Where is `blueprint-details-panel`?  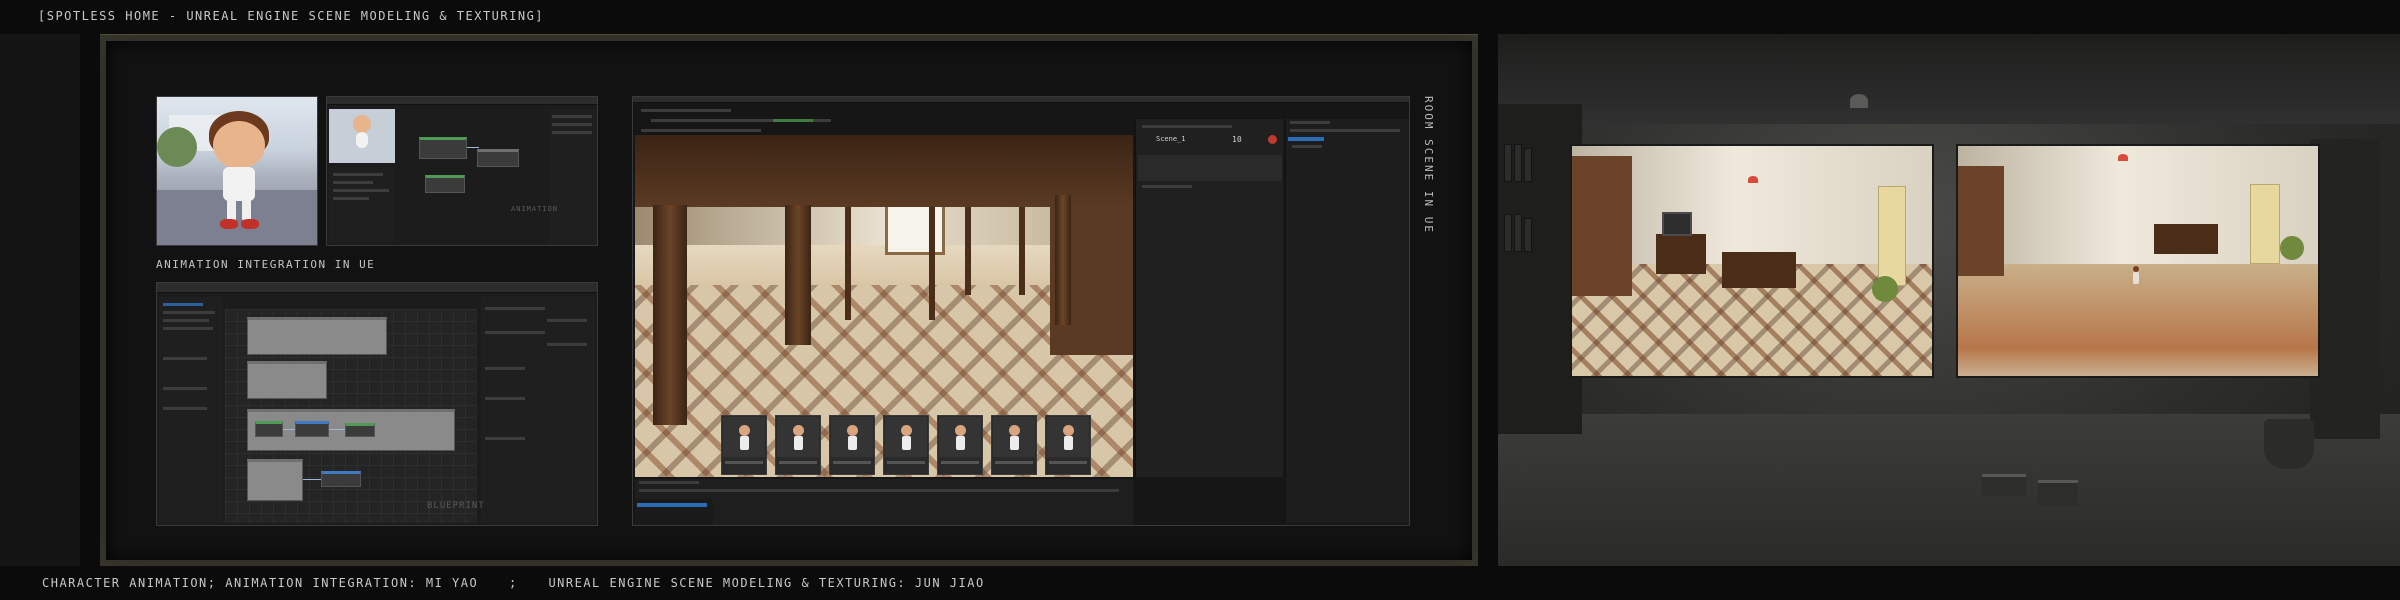
blueprint-details-panel is located at coordinates (538, 410).